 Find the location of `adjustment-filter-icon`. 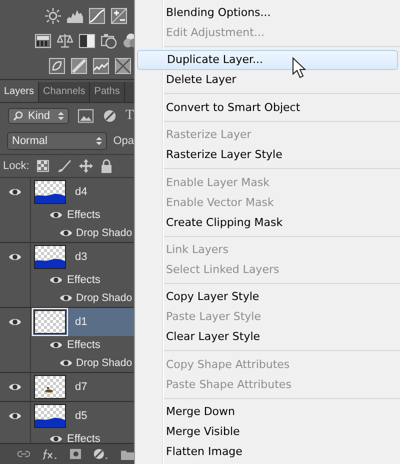

adjustment-filter-icon is located at coordinates (109, 115).